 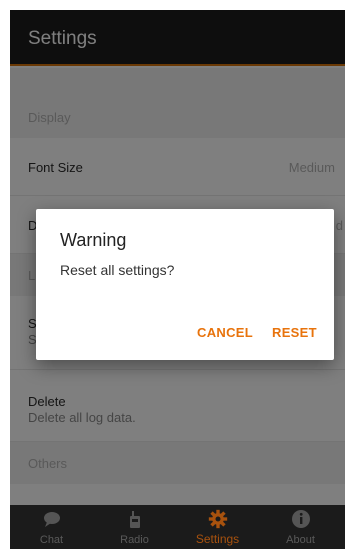 What do you see at coordinates (134, 540) in the screenshot?
I see `nav-label: Radio` at bounding box center [134, 540].